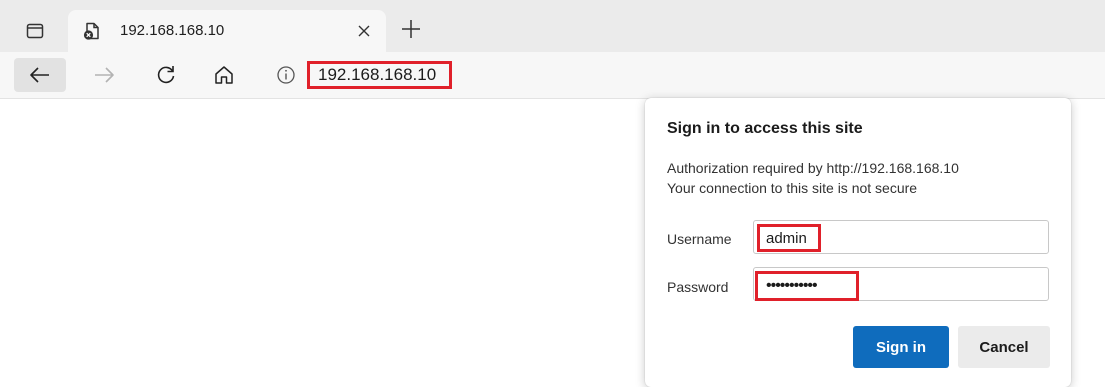 Image resolution: width=1105 pixels, height=387 pixels. I want to click on back-button, so click(40, 75).